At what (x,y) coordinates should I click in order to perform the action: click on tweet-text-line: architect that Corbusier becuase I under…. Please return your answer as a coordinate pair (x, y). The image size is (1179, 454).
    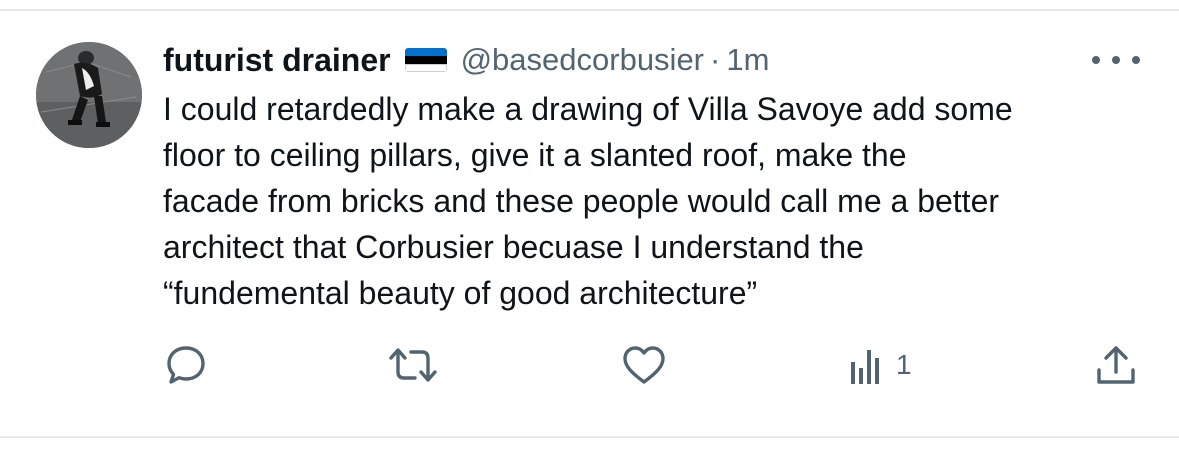
    Looking at the image, I should click on (513, 247).